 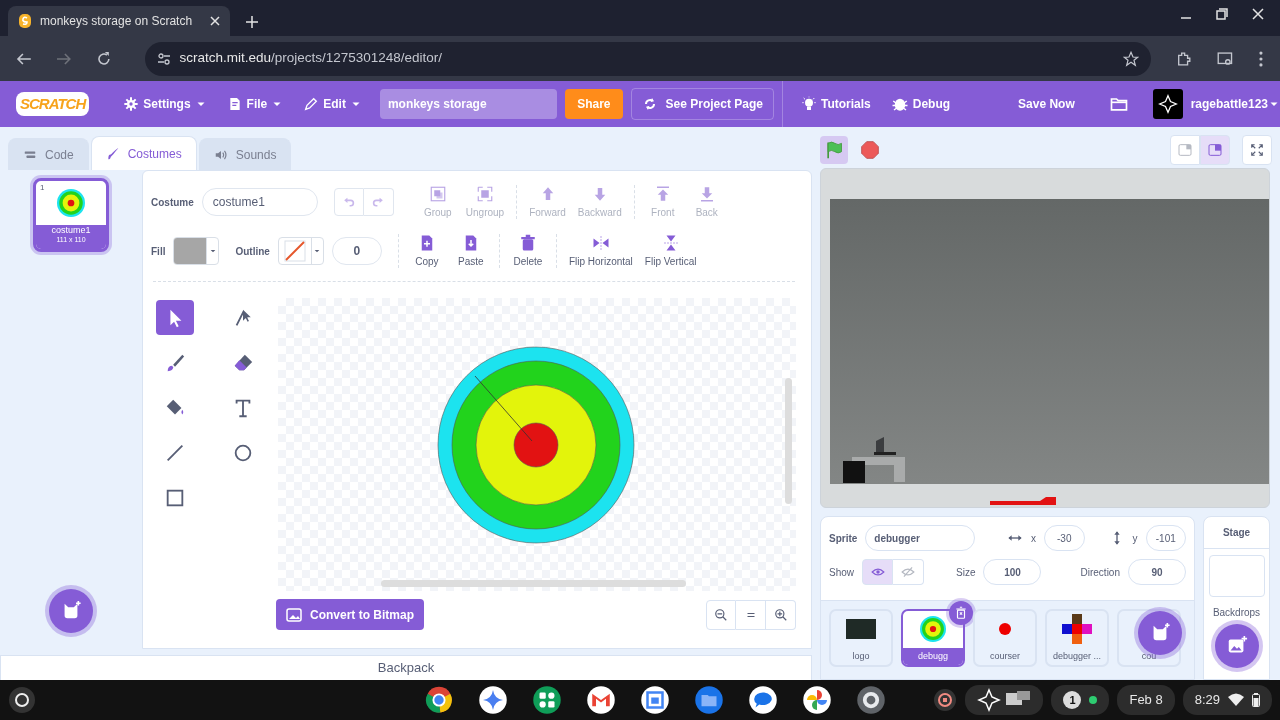 What do you see at coordinates (437, 194) in the screenshot?
I see `group-icon` at bounding box center [437, 194].